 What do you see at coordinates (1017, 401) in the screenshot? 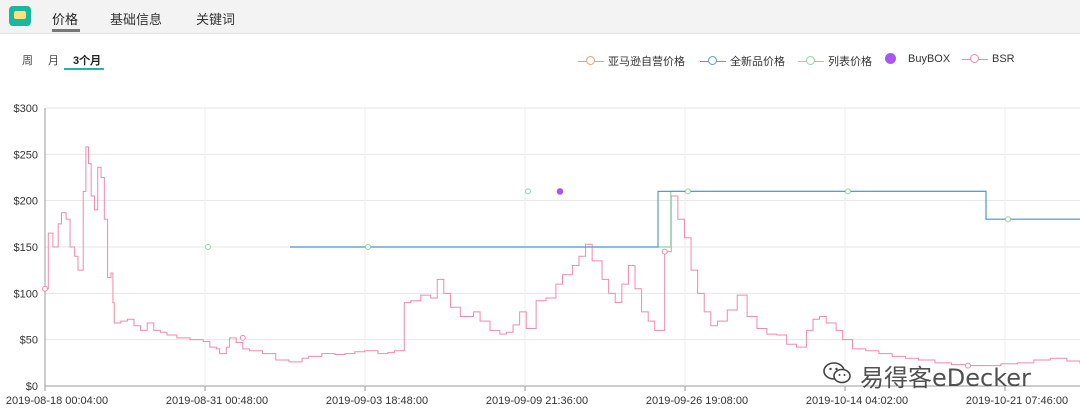
I see `x-tick-label: 2019-10-21 07:46:00` at bounding box center [1017, 401].